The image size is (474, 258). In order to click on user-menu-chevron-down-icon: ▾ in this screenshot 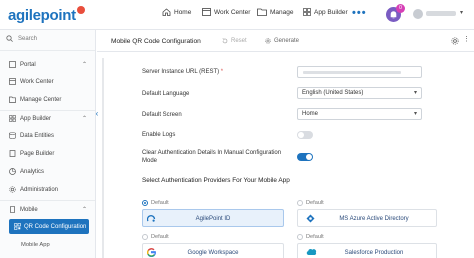, I will do `click(461, 12)`.